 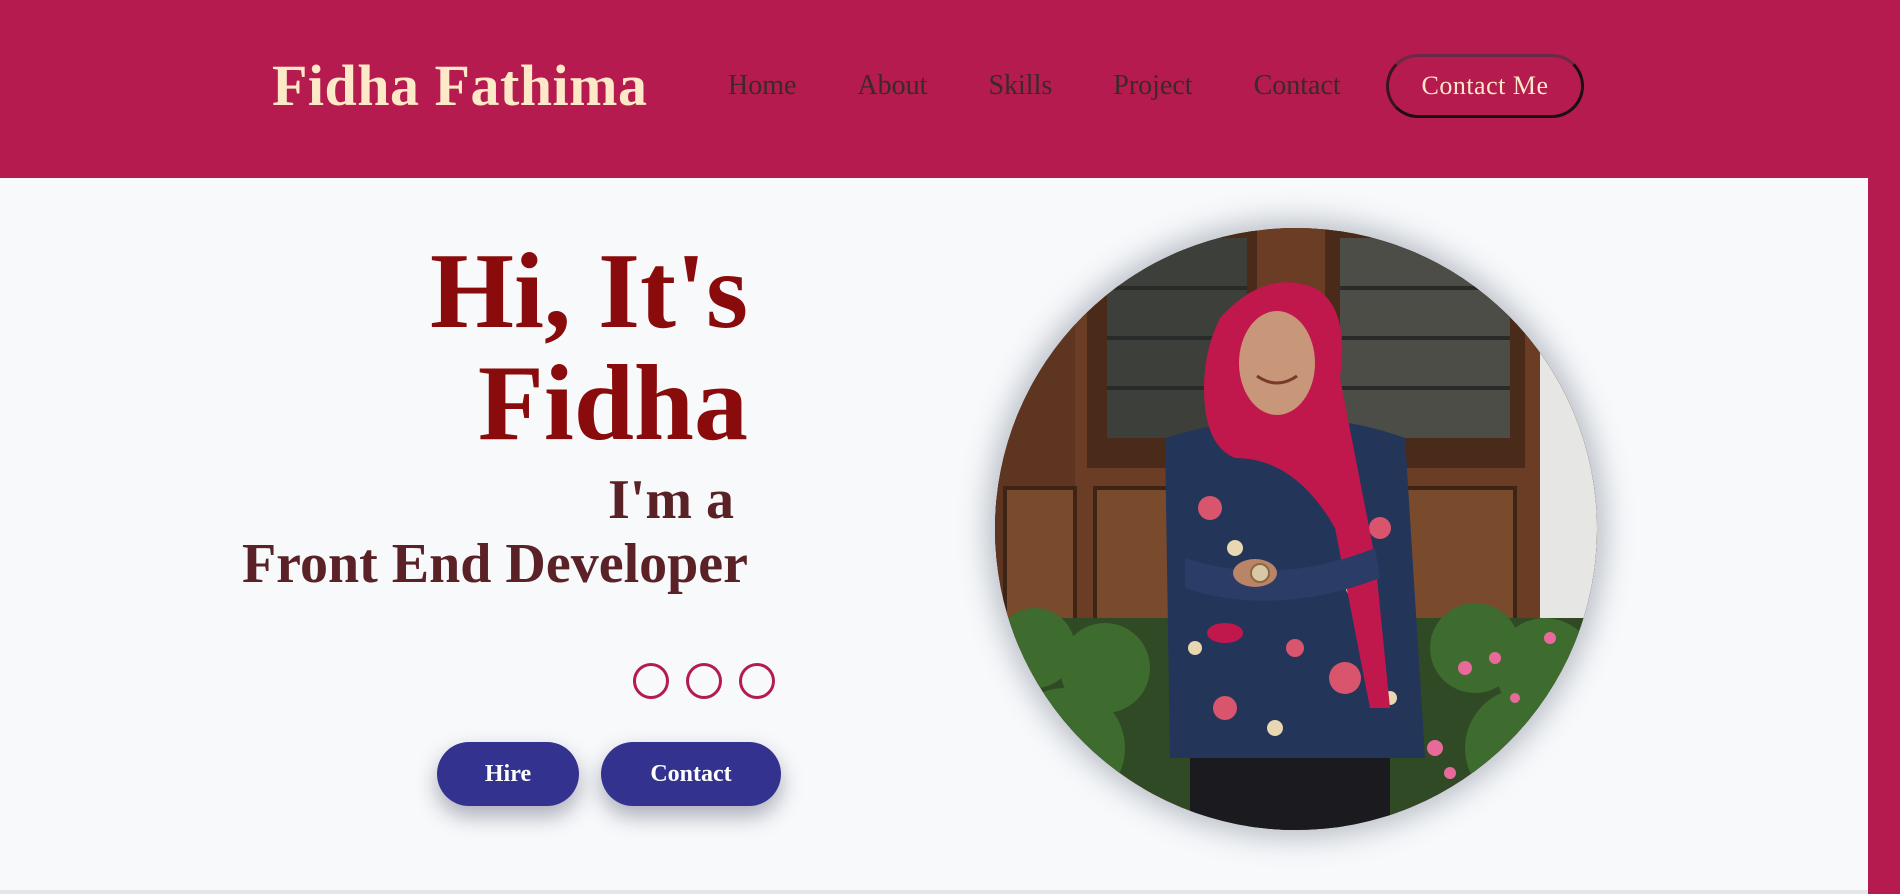 What do you see at coordinates (588, 291) in the screenshot?
I see `hero-greeting-line1: Hi, It's` at bounding box center [588, 291].